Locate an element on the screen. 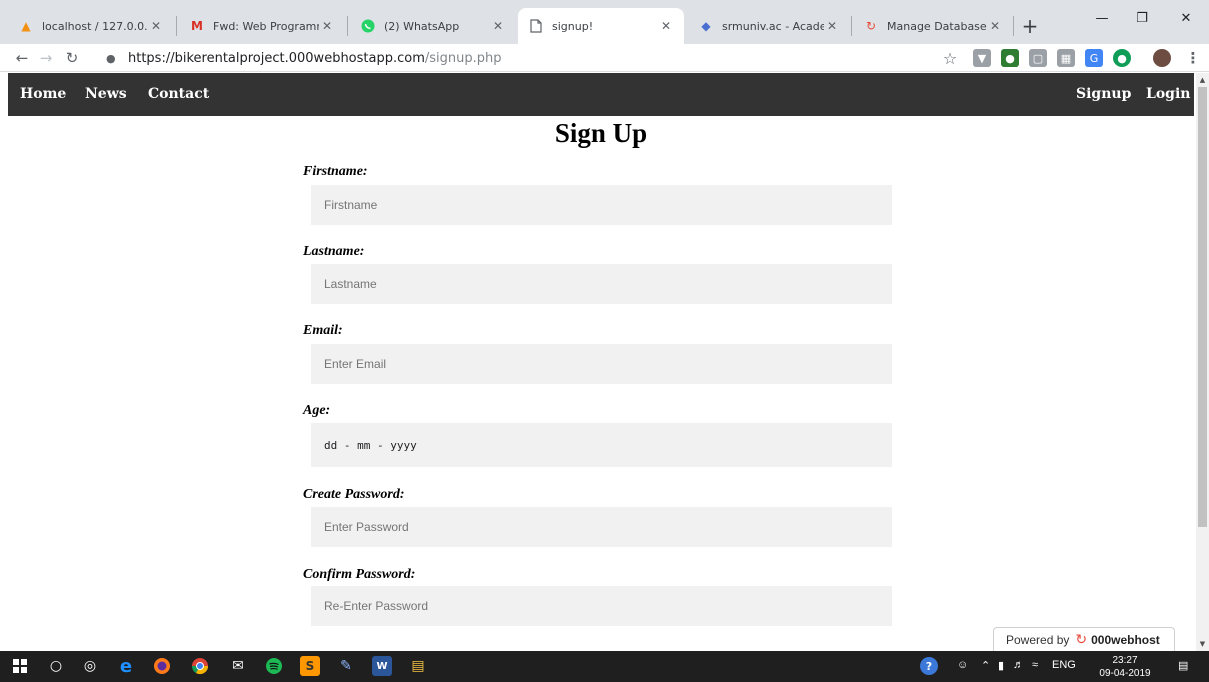  nav-signup-link: Signup is located at coordinates (1103, 94).